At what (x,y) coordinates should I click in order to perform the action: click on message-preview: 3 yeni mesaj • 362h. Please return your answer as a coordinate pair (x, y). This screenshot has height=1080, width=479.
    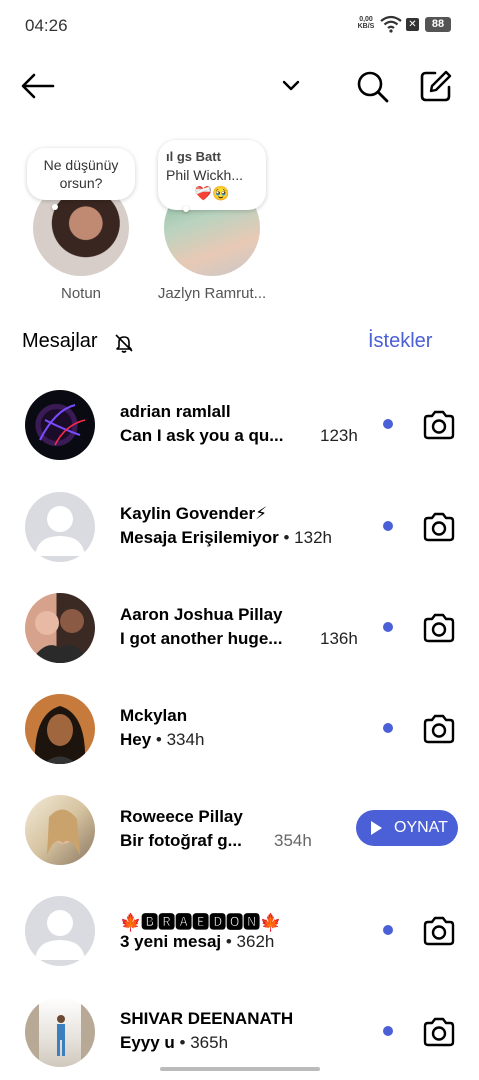
    Looking at the image, I should click on (197, 942).